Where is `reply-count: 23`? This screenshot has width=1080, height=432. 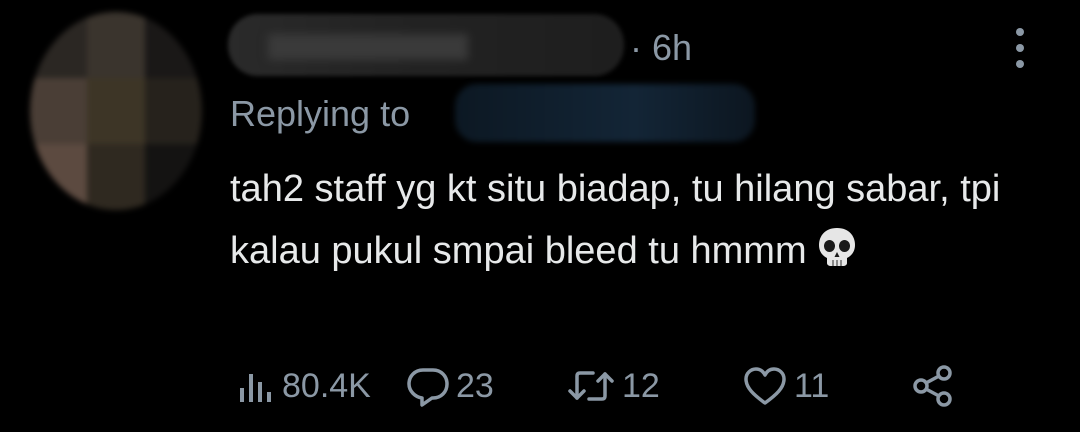 reply-count: 23 is located at coordinates (475, 385).